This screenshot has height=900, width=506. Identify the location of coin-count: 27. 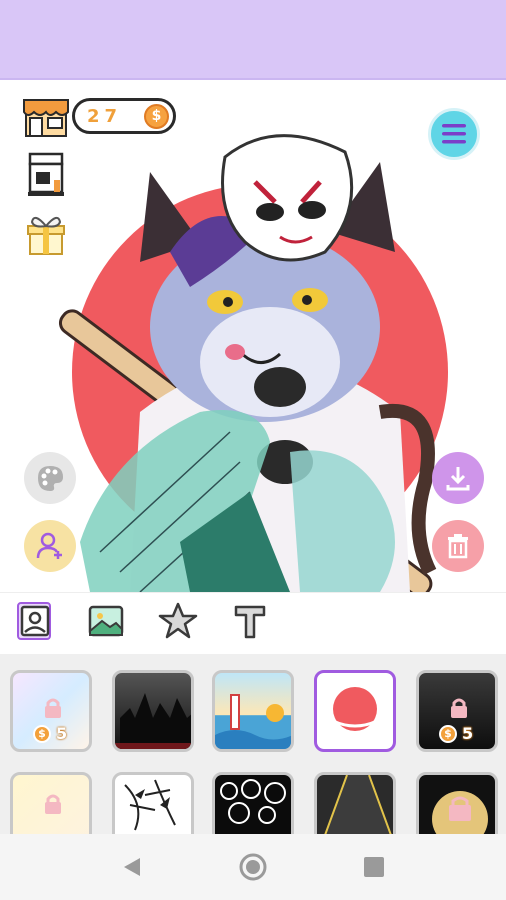
(105, 116).